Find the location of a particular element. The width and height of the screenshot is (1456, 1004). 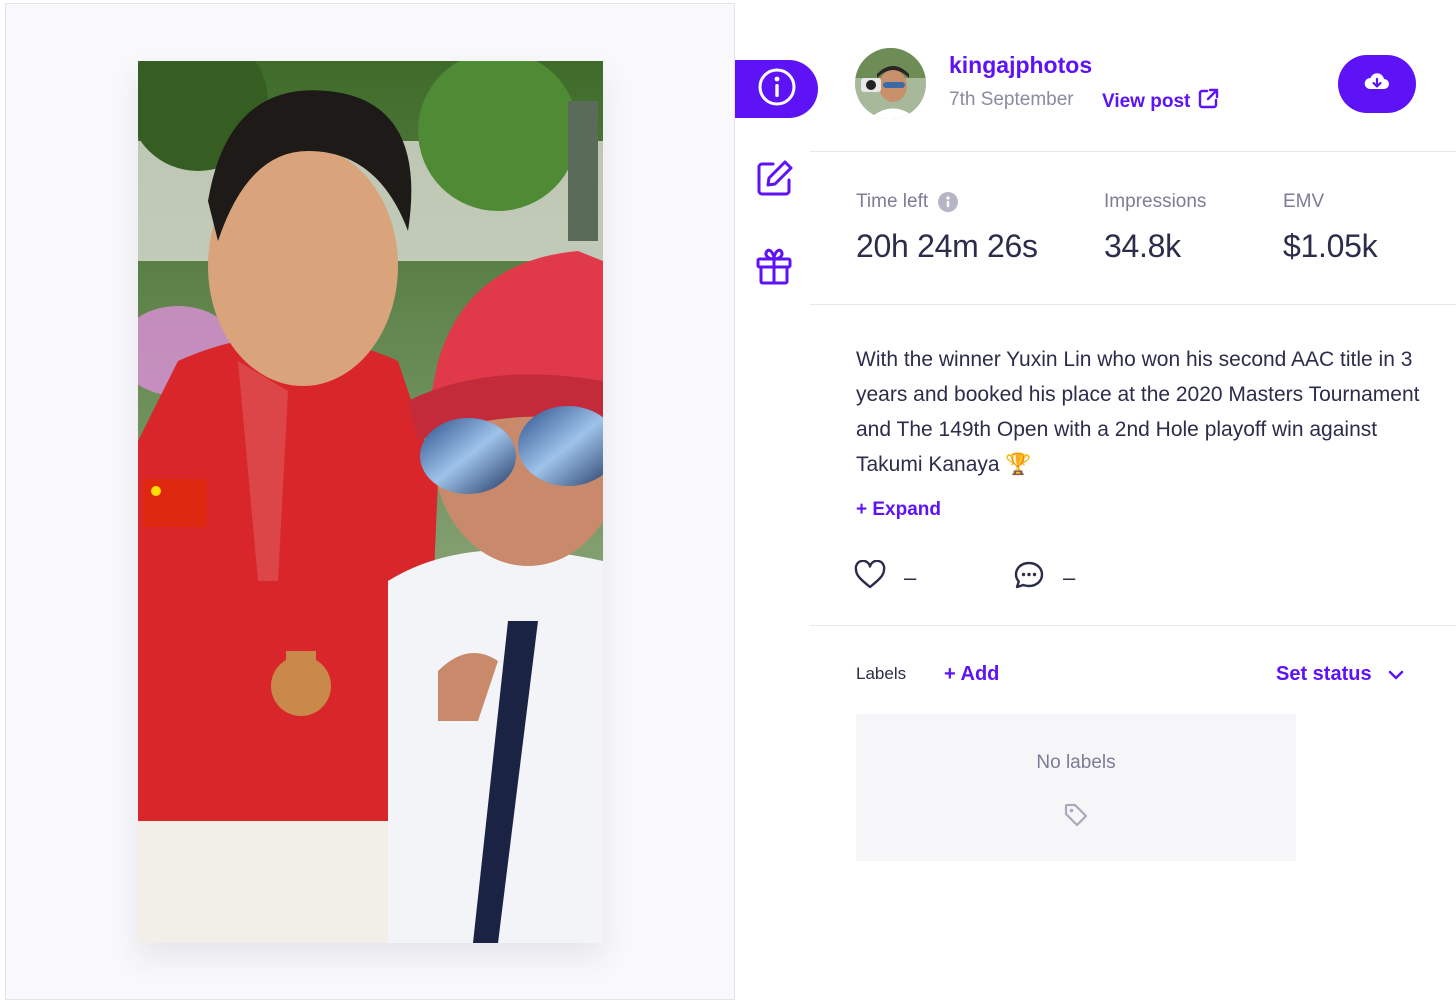

comments-count: – is located at coordinates (1044, 578).